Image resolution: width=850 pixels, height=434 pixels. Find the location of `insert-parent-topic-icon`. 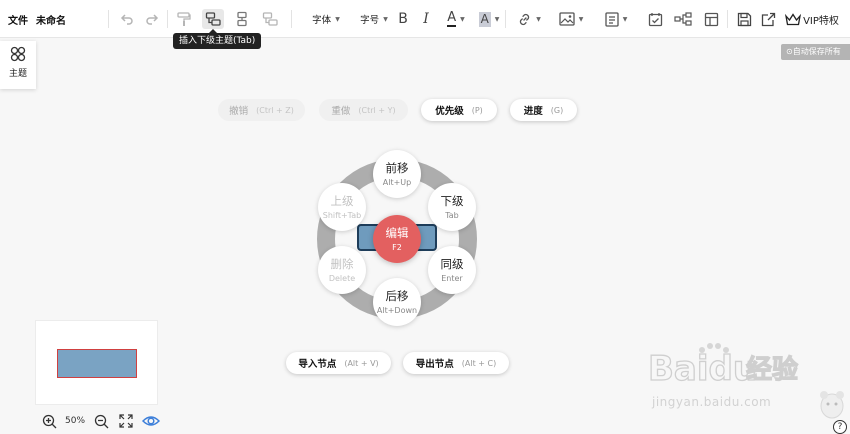

insert-parent-topic-icon is located at coordinates (270, 19).